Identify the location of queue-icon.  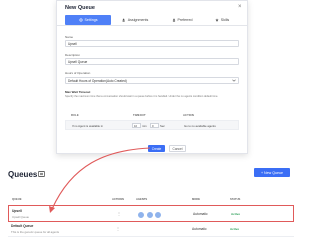
(41, 174).